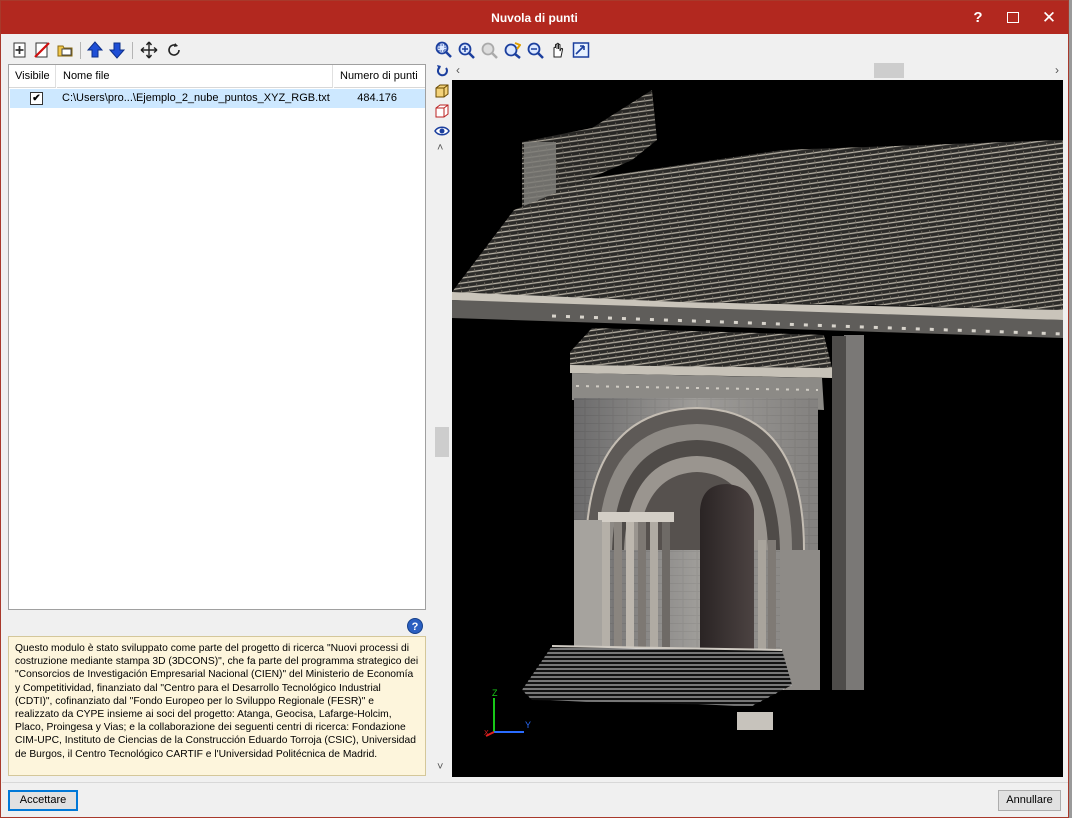 The width and height of the screenshot is (1072, 818). What do you see at coordinates (489, 50) in the screenshot?
I see `zoom-disabled-icon` at bounding box center [489, 50].